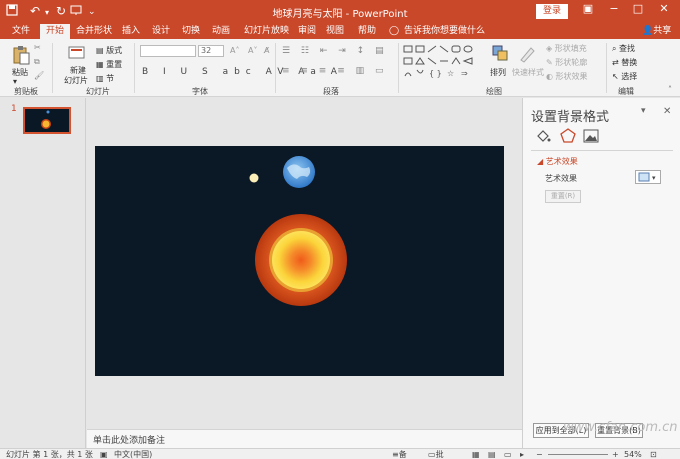  Describe the element at coordinates (133, 454) in the screenshot. I see `language-indicator: 中文(中国)` at that location.